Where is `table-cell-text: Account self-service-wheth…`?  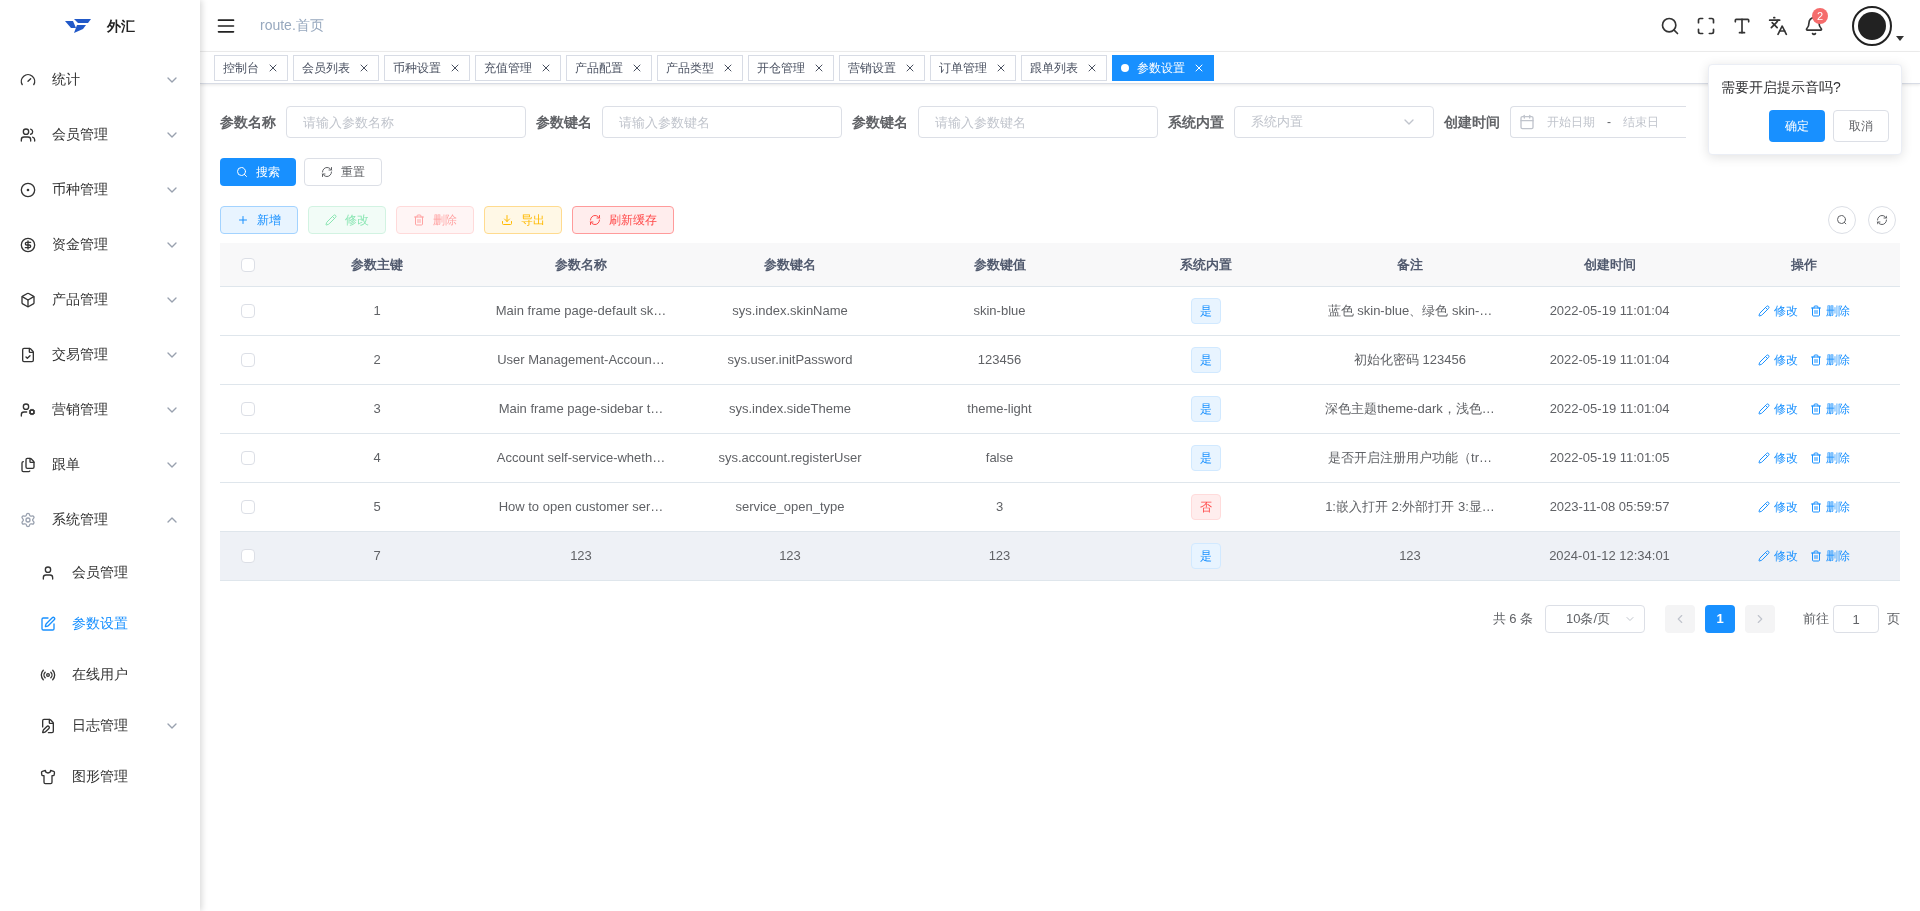
table-cell-text: Account self-service-wheth… is located at coordinates (581, 458).